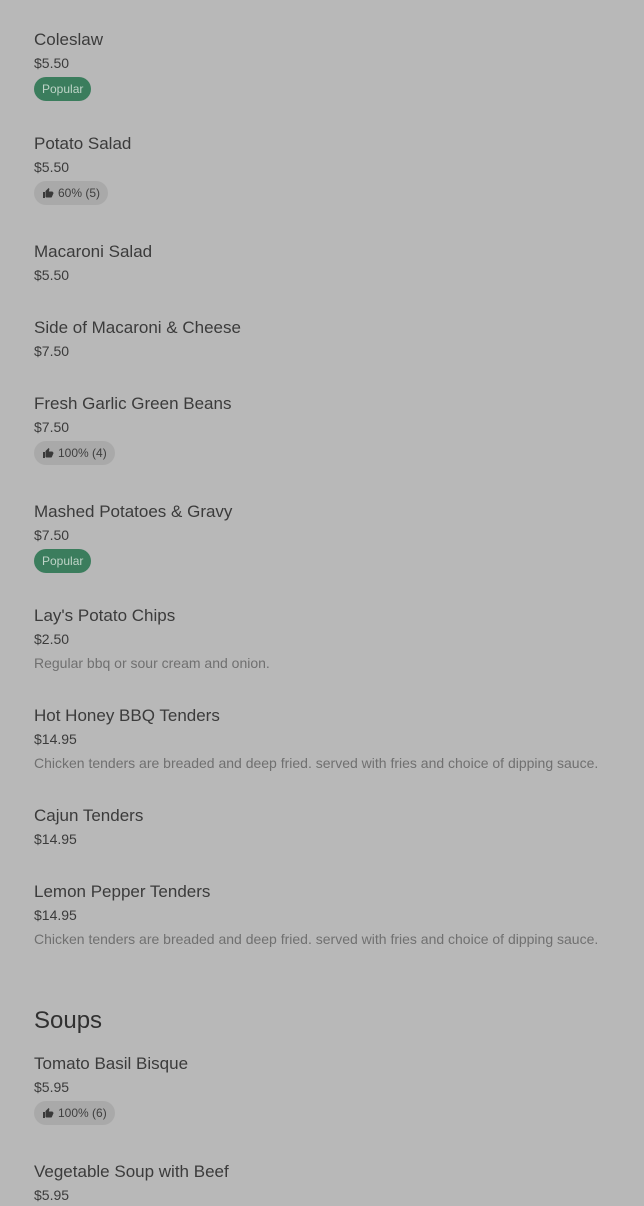 Image resolution: width=644 pixels, height=1206 pixels. Describe the element at coordinates (329, 826) in the screenshot. I see `menu-item-cajun-tenders: Cajun Tenders $14.95` at that location.